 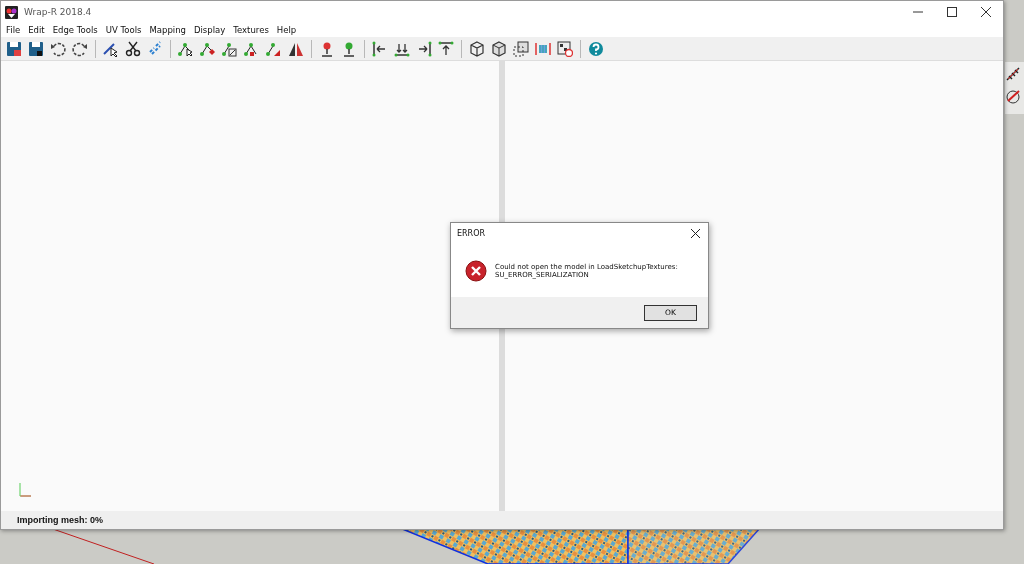 I want to click on undo-icon, so click(x=58, y=48).